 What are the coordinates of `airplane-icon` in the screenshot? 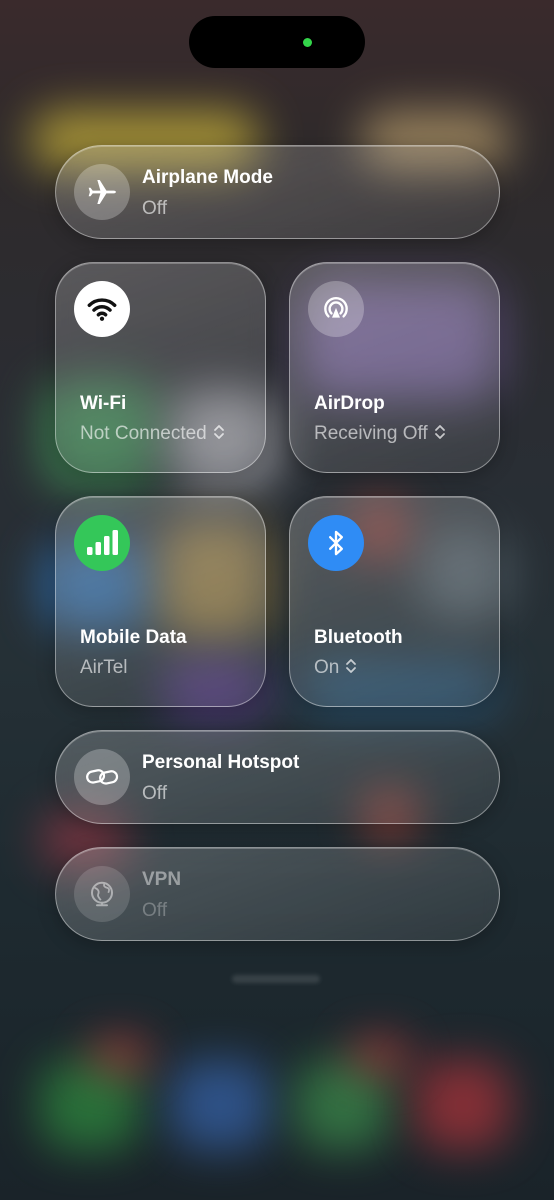 It's located at (102, 192).